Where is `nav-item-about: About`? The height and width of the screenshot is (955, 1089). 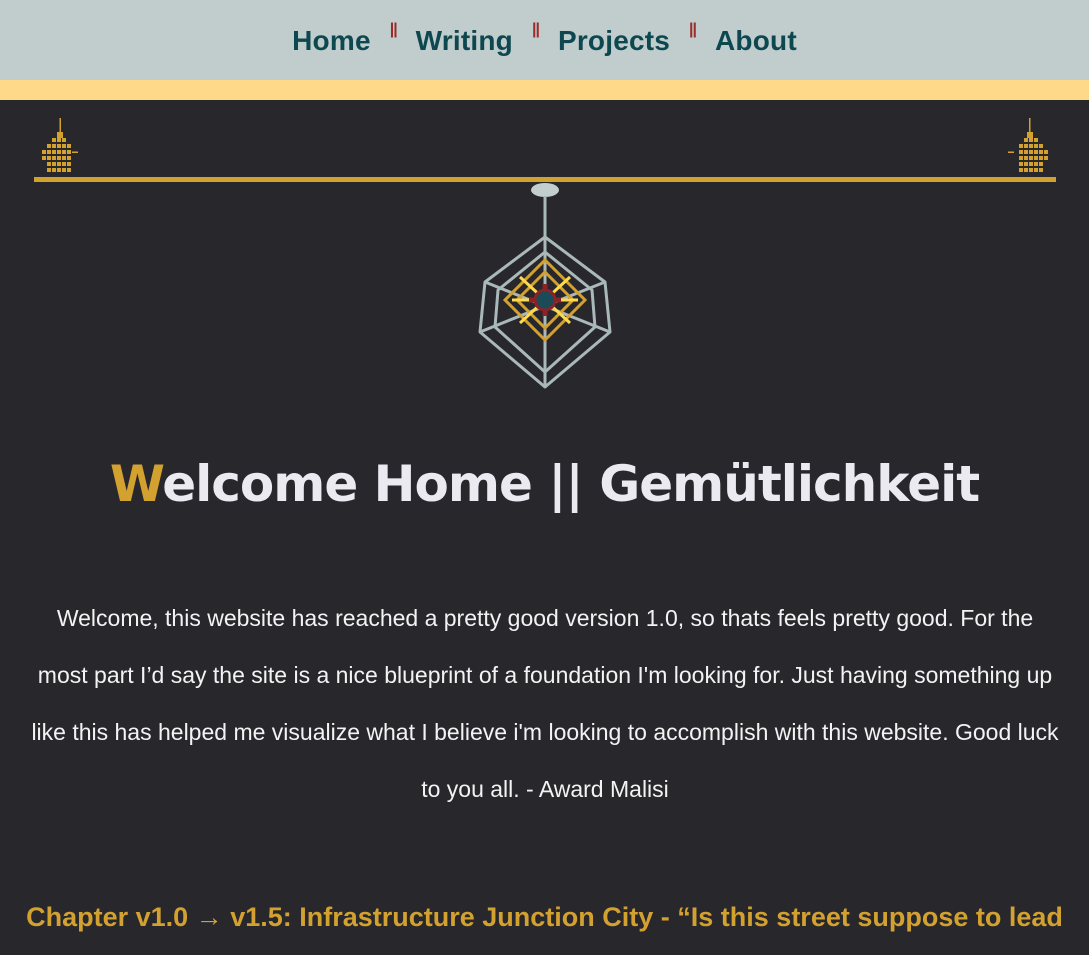 nav-item-about: About is located at coordinates (756, 40).